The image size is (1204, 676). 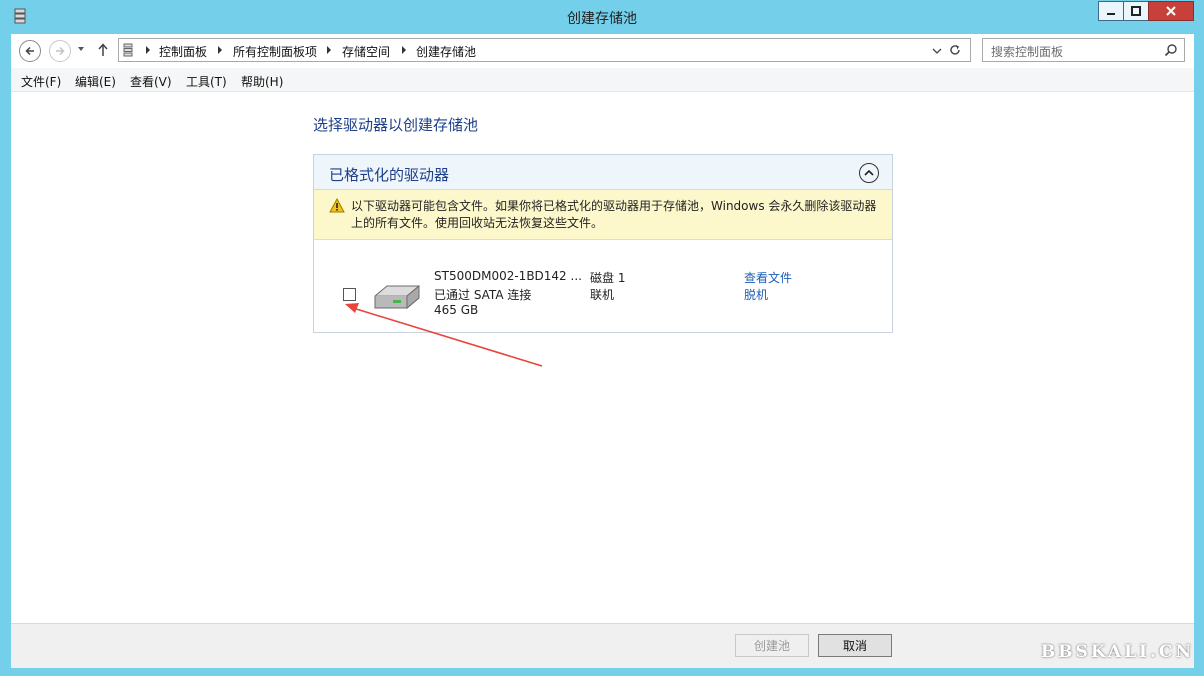 I want to click on view-files-link: 查看文件, so click(x=768, y=277).